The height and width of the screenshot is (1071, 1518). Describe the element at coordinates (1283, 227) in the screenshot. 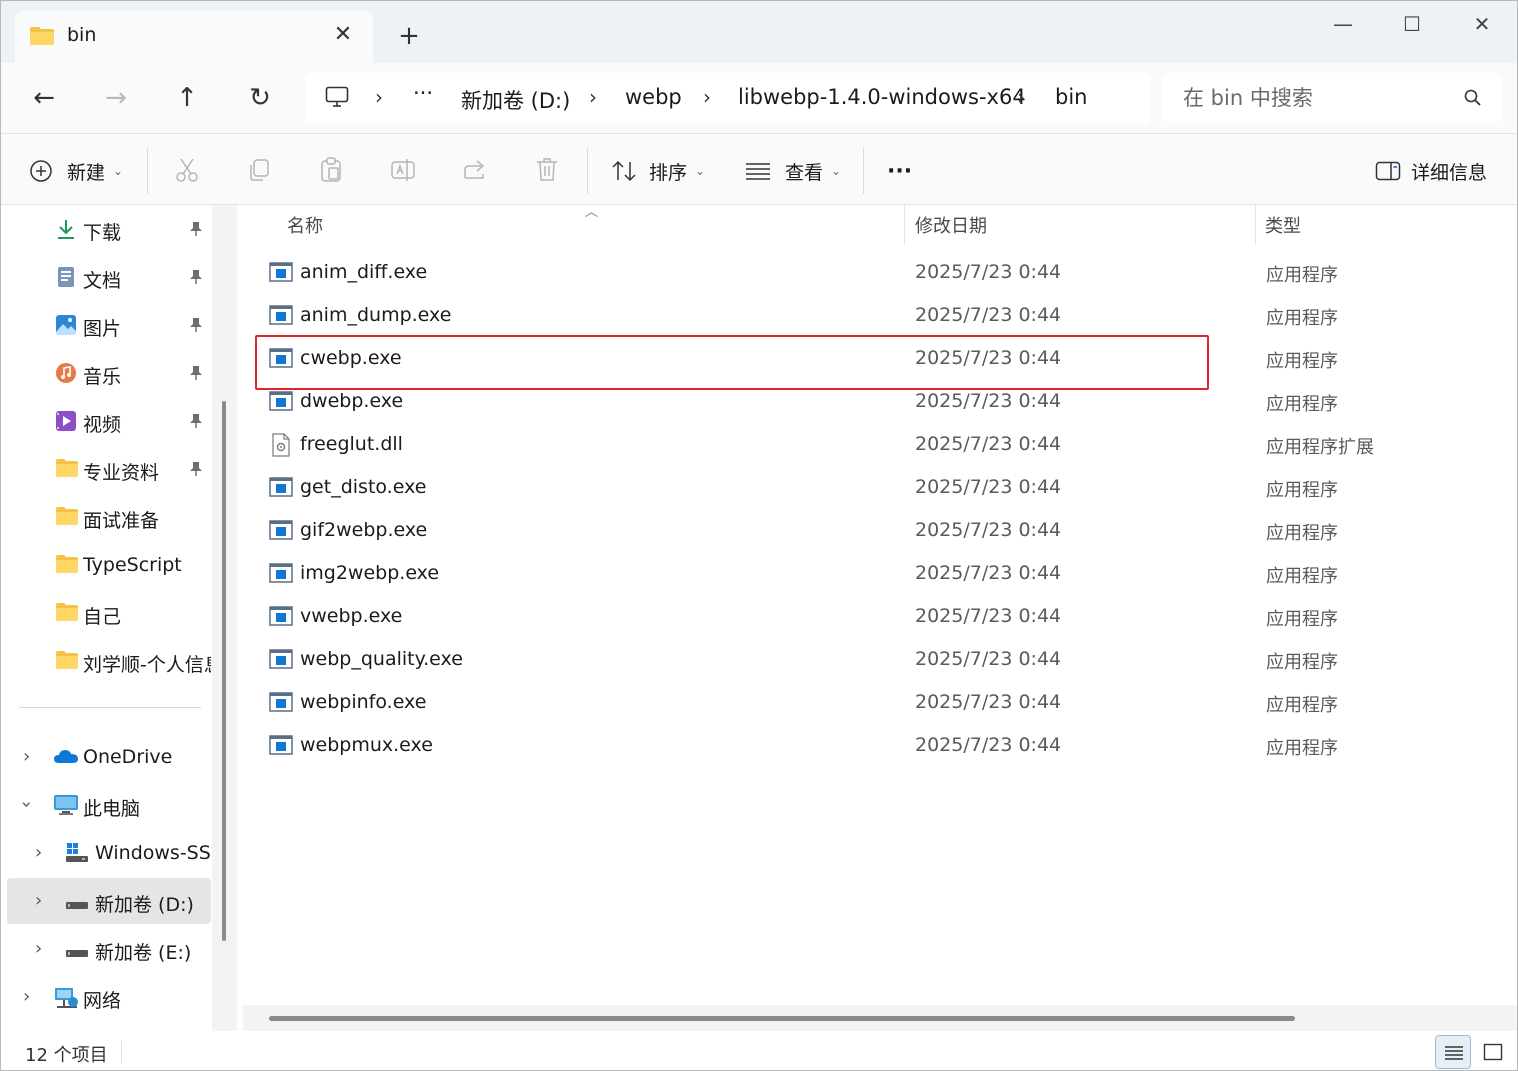

I see `column-header-type: 类型` at that location.